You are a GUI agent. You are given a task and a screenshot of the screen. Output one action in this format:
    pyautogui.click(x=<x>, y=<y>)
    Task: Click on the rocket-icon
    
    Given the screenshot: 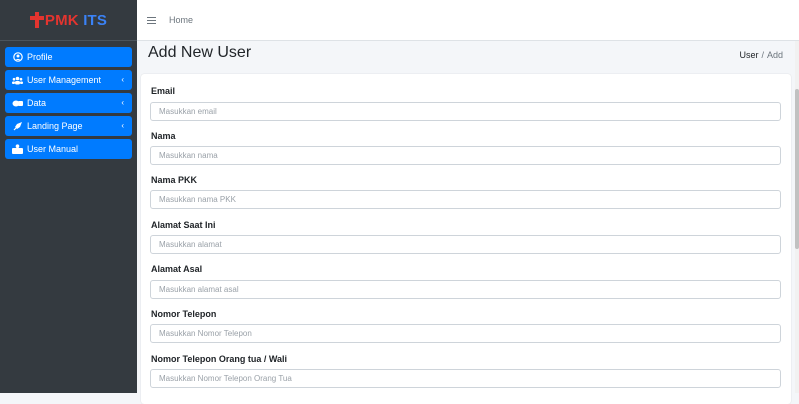 What is the action you would take?
    pyautogui.click(x=17, y=126)
    